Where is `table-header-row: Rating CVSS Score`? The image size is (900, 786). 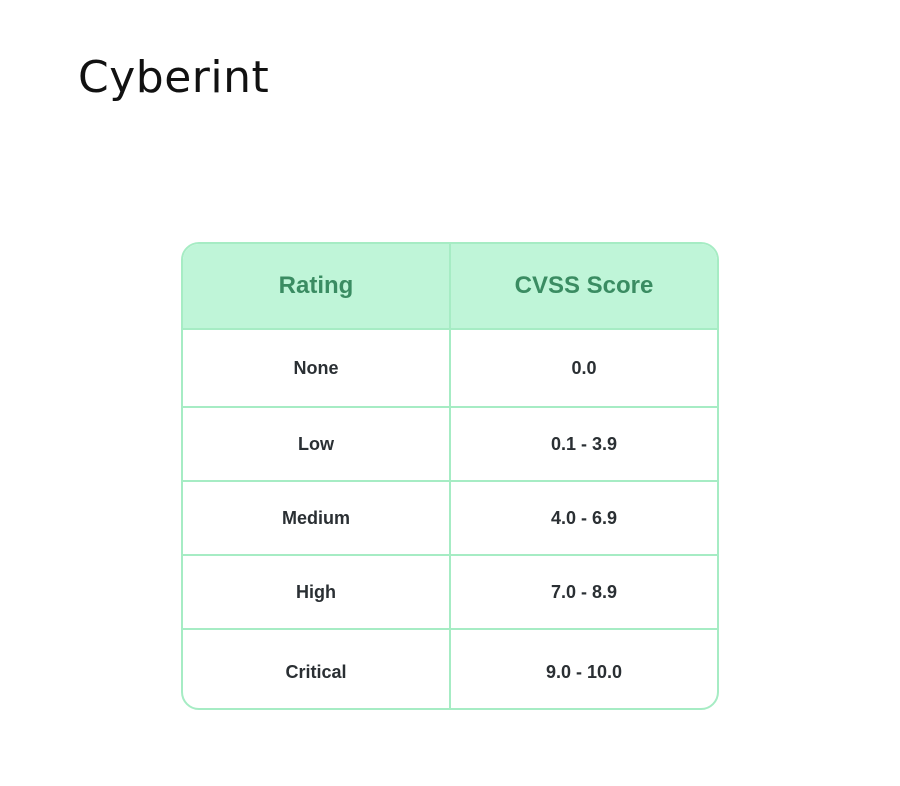
table-header-row: Rating CVSS Score is located at coordinates (450, 287).